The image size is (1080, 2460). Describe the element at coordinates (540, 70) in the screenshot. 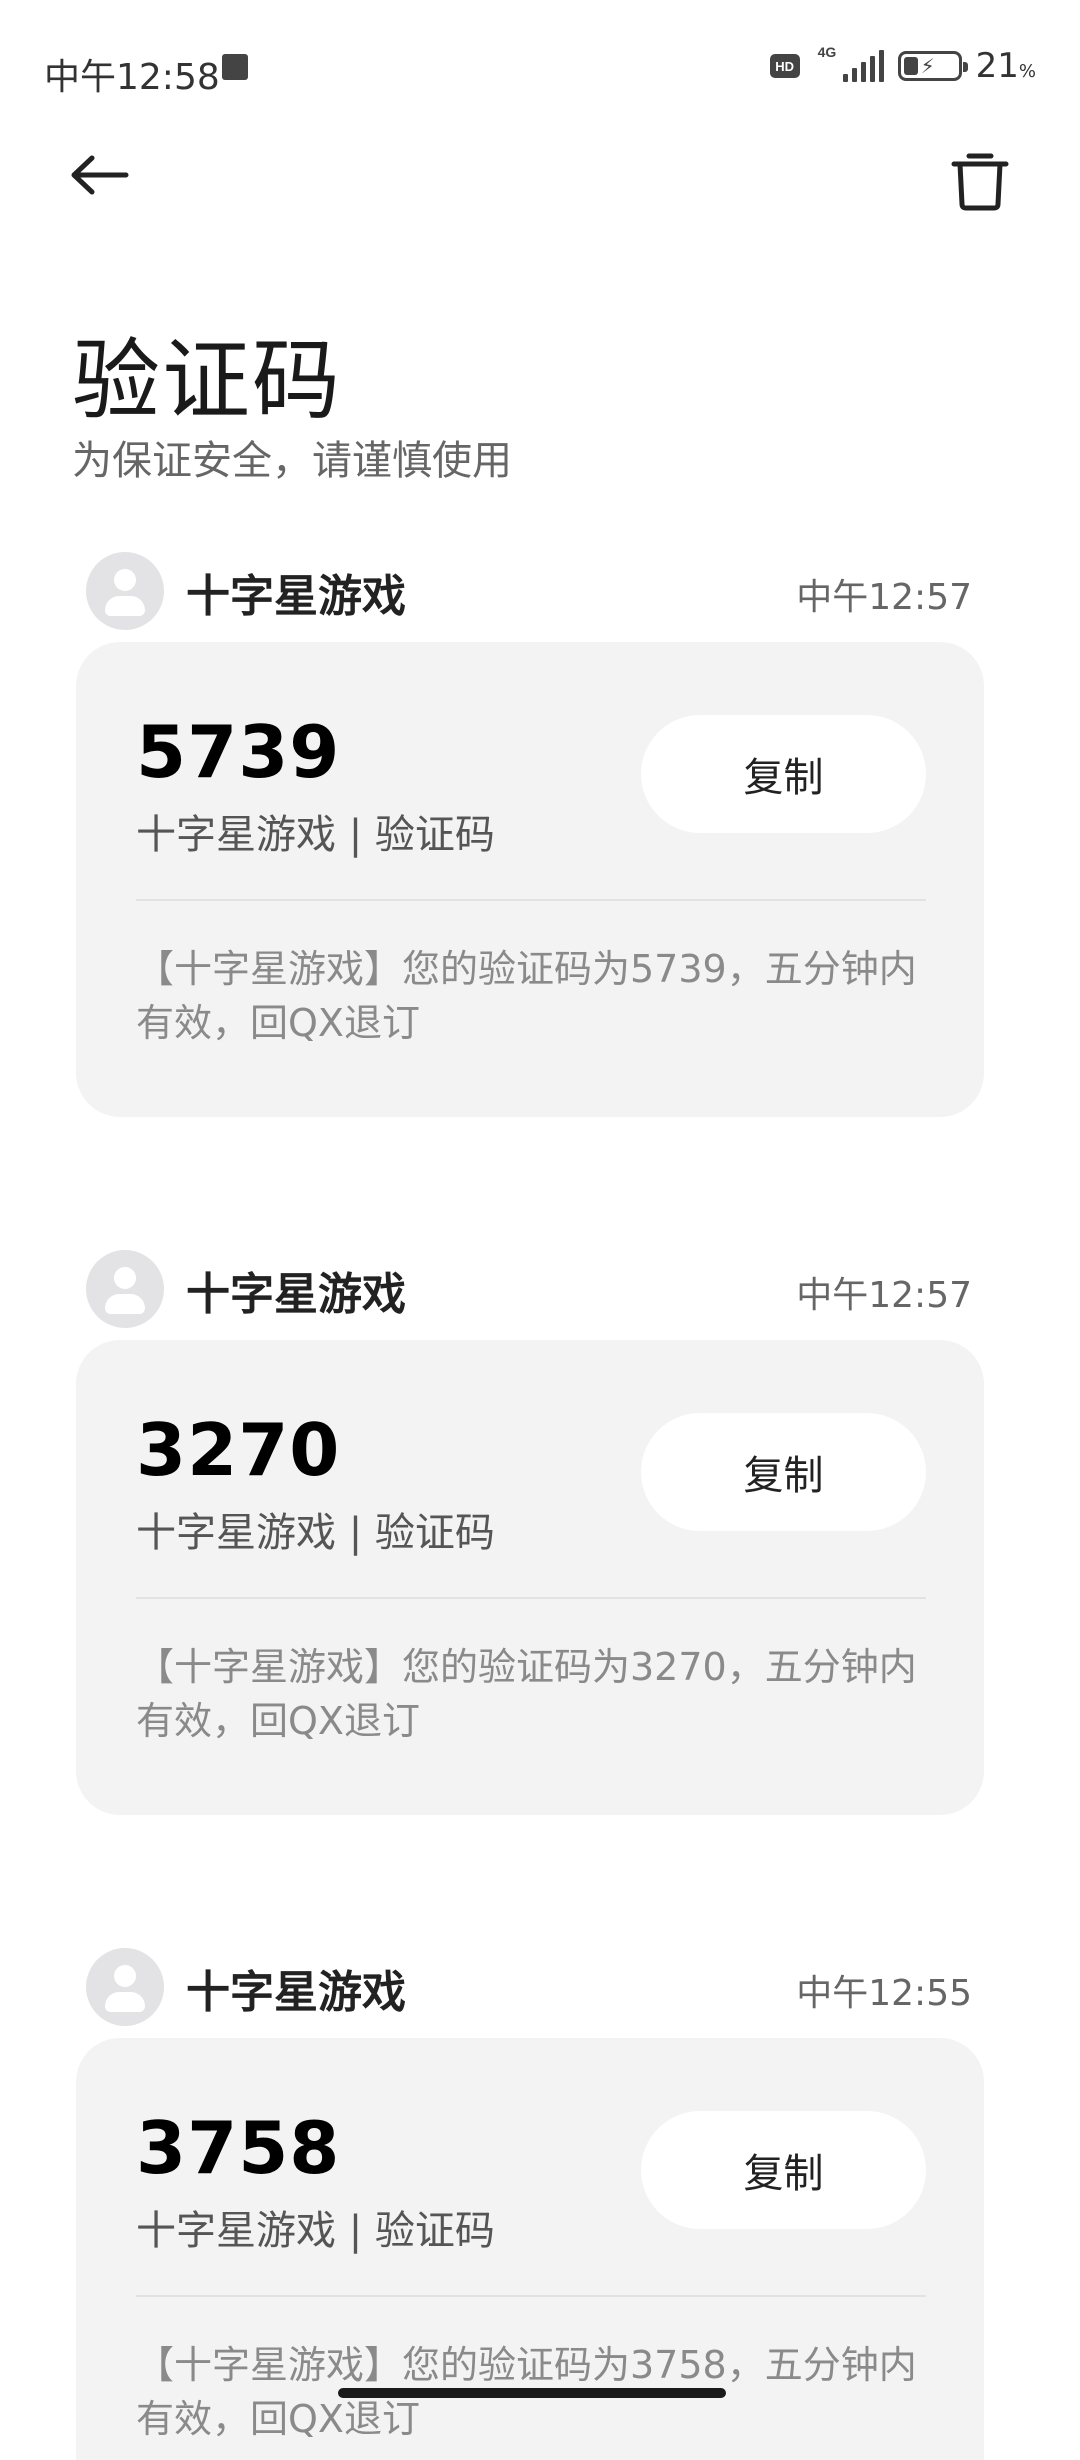

I see `status-bar: 中午12:58 HD 4G ⚡ 21%` at that location.